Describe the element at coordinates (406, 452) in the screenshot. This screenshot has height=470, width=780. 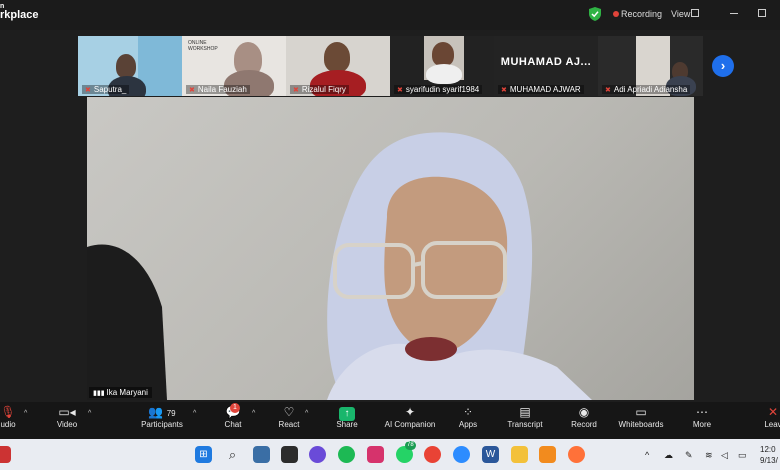
I see `whatsapp-icon: 78` at that location.